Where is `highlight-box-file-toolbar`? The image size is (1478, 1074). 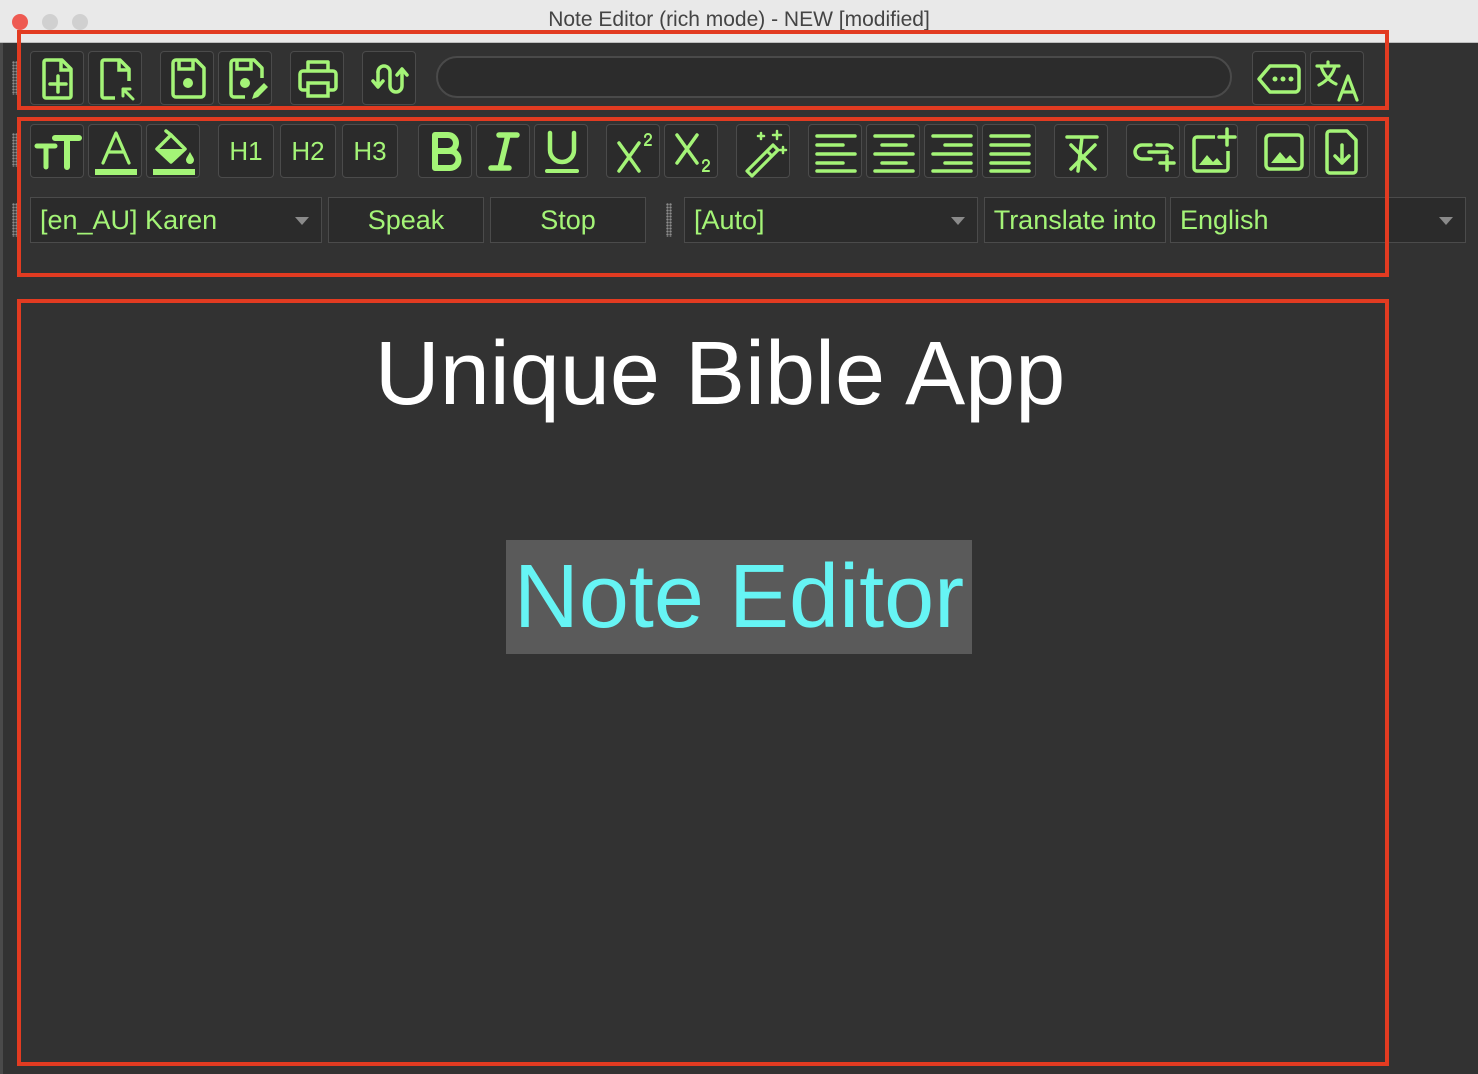 highlight-box-file-toolbar is located at coordinates (703, 70).